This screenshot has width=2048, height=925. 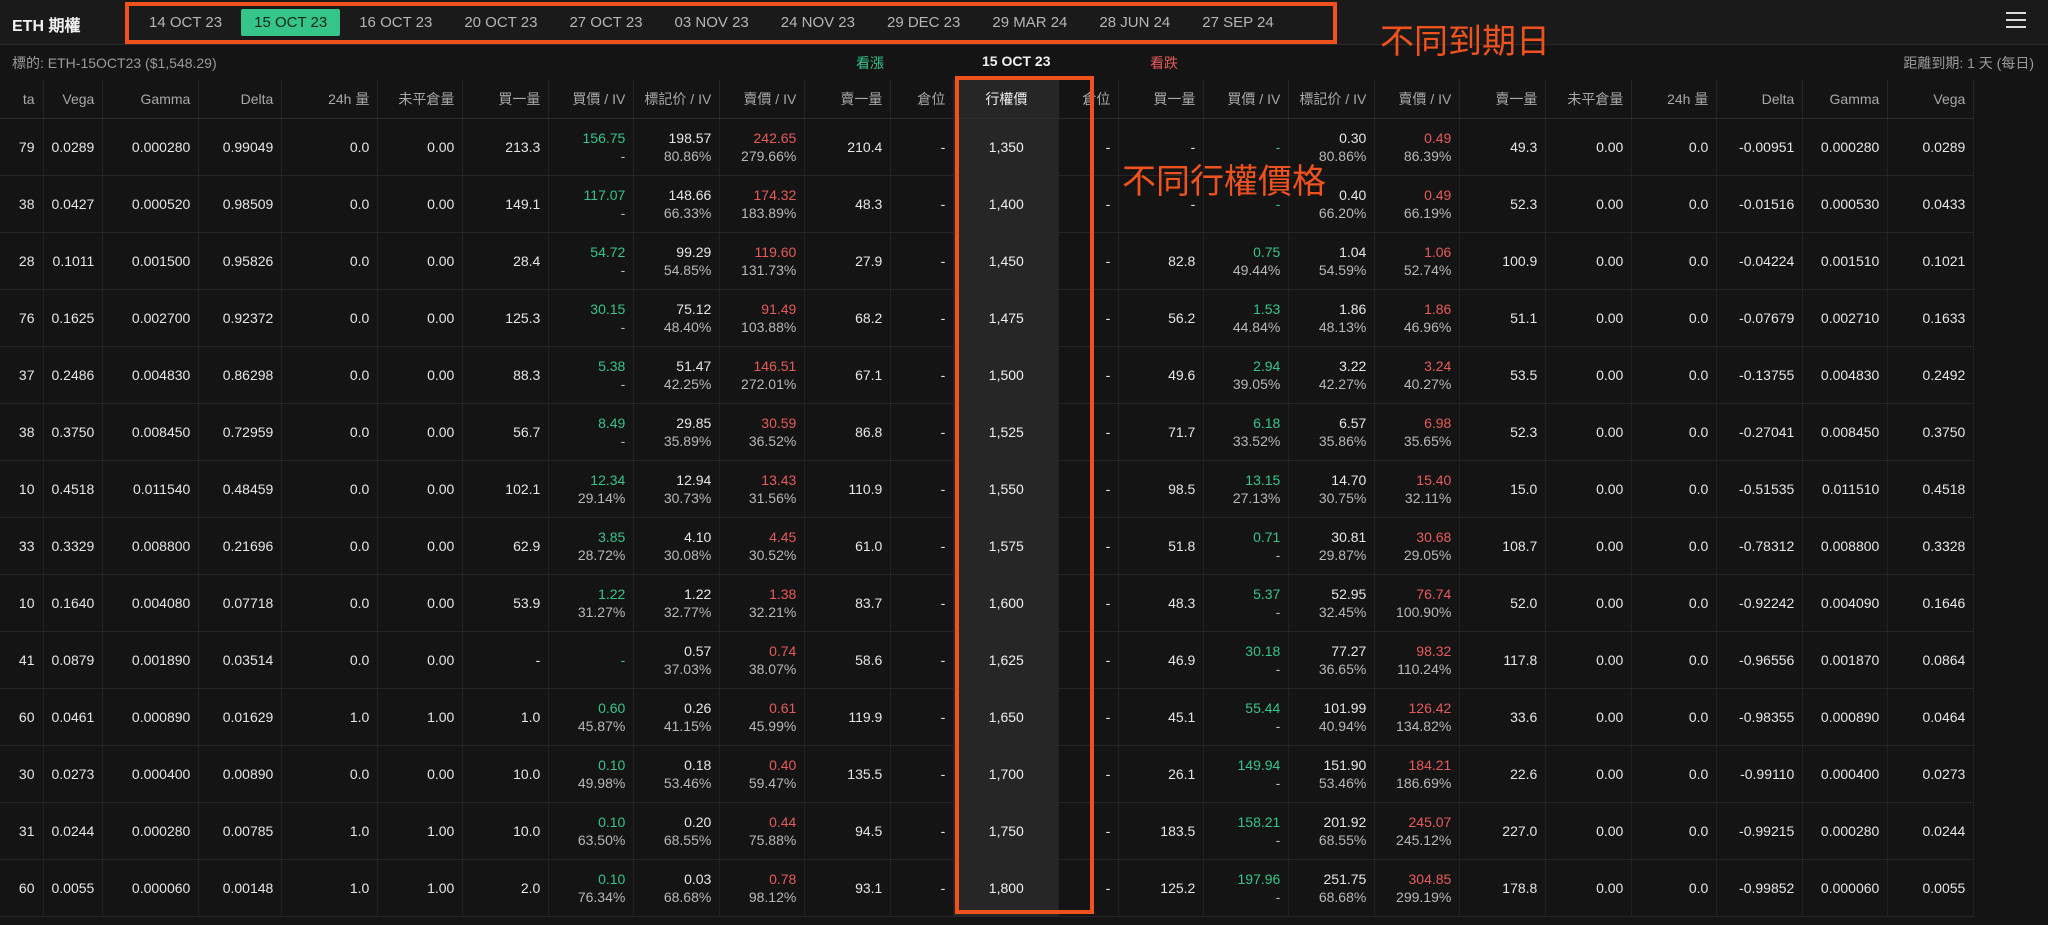 I want to click on put-bid: 197.96 -, so click(x=1246, y=888).